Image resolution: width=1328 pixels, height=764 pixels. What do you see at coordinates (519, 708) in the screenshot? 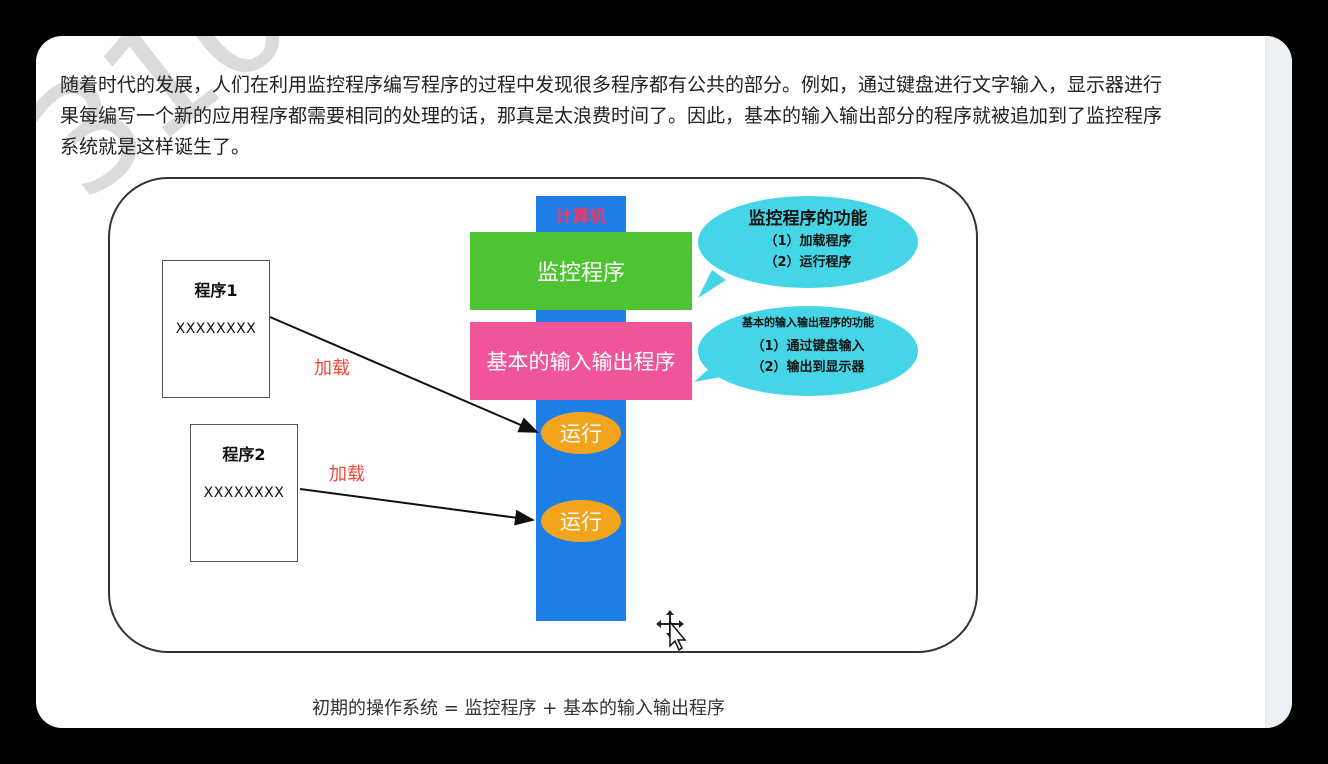
I see `diagram-caption: 初期的操作系统 = 监控程序 + 基本的输入输出程序` at bounding box center [519, 708].